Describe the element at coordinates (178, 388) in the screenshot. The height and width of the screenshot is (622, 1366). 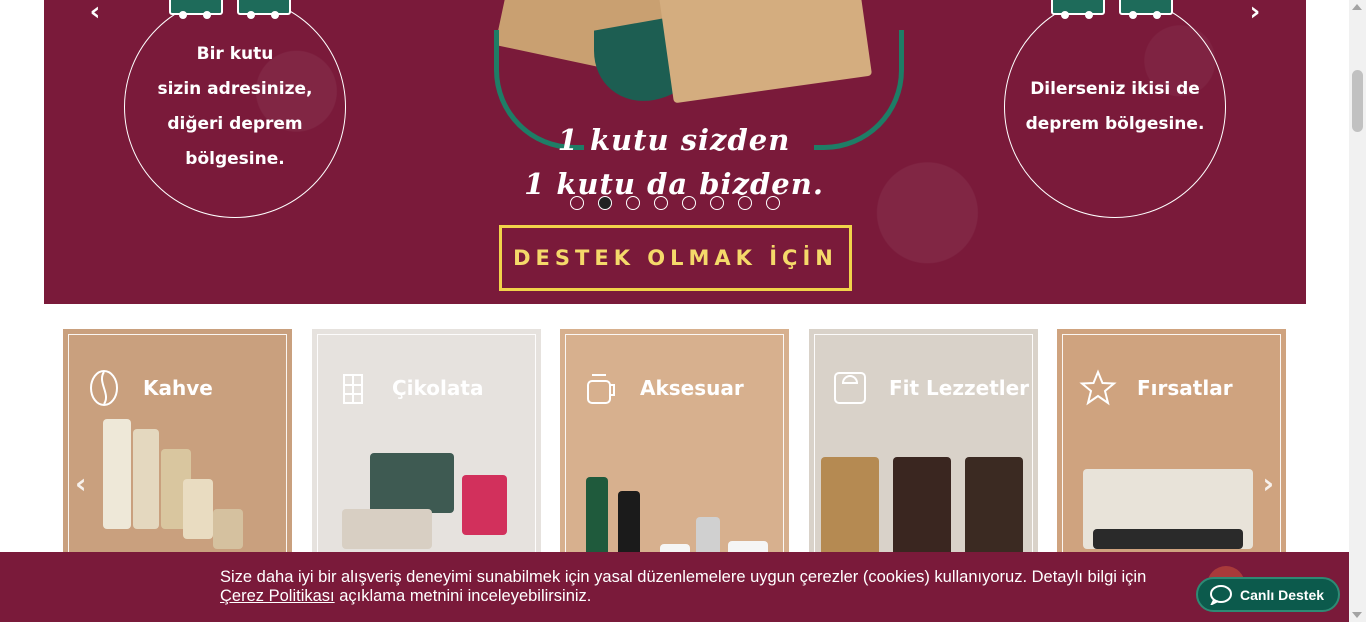
I see `card-label: Kahve` at that location.